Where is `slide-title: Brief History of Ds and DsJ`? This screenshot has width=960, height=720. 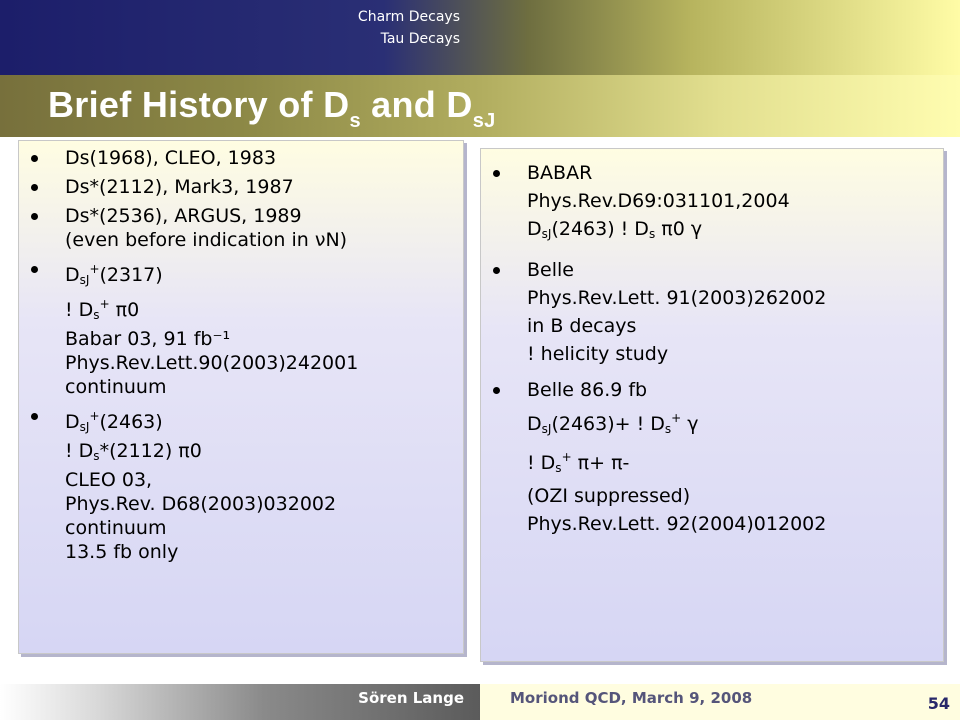 slide-title: Brief History of Ds and DsJ is located at coordinates (272, 108).